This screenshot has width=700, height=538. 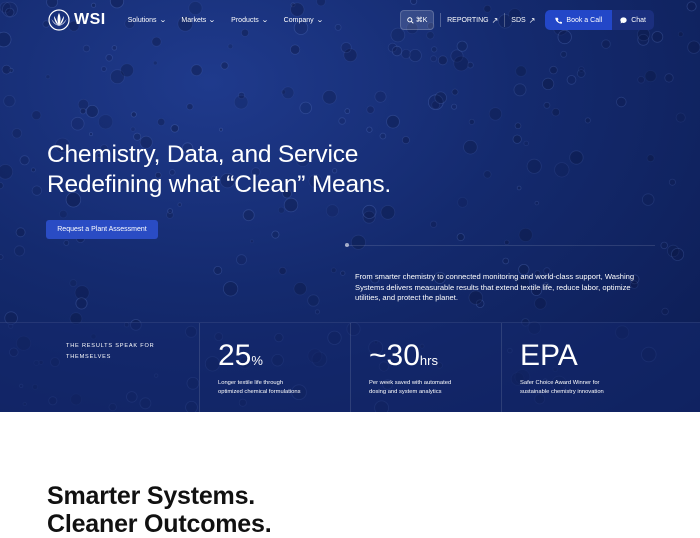 I want to click on hero-divider, so click(x=500, y=245).